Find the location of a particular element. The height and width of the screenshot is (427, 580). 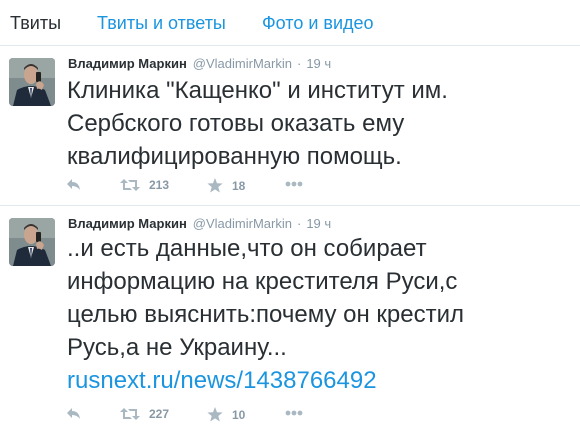

favorite-count: 10 is located at coordinates (239, 414).